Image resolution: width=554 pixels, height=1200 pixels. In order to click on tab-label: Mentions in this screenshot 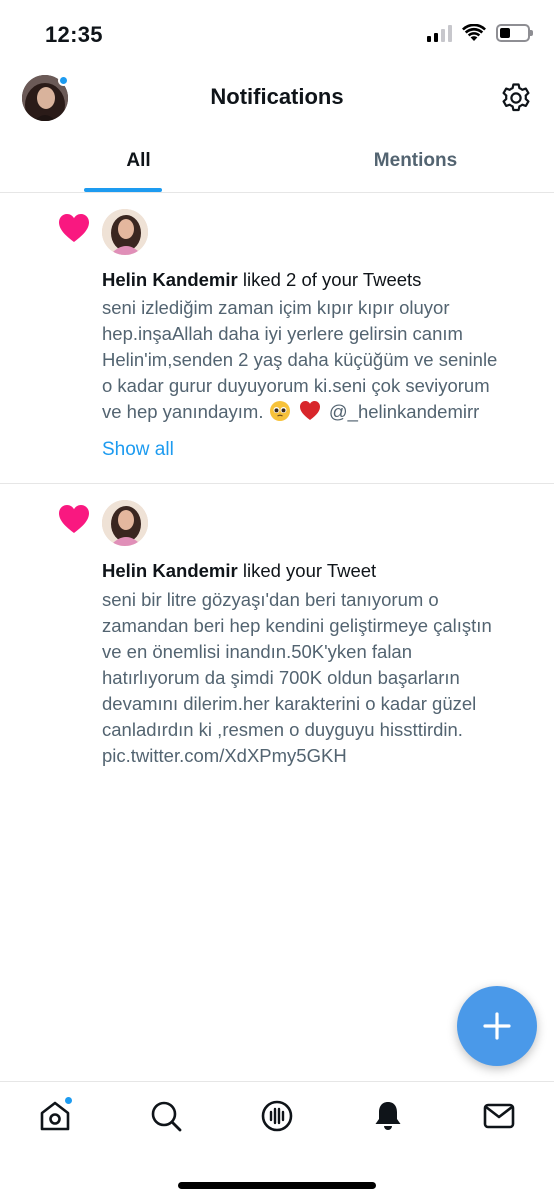, I will do `click(415, 160)`.